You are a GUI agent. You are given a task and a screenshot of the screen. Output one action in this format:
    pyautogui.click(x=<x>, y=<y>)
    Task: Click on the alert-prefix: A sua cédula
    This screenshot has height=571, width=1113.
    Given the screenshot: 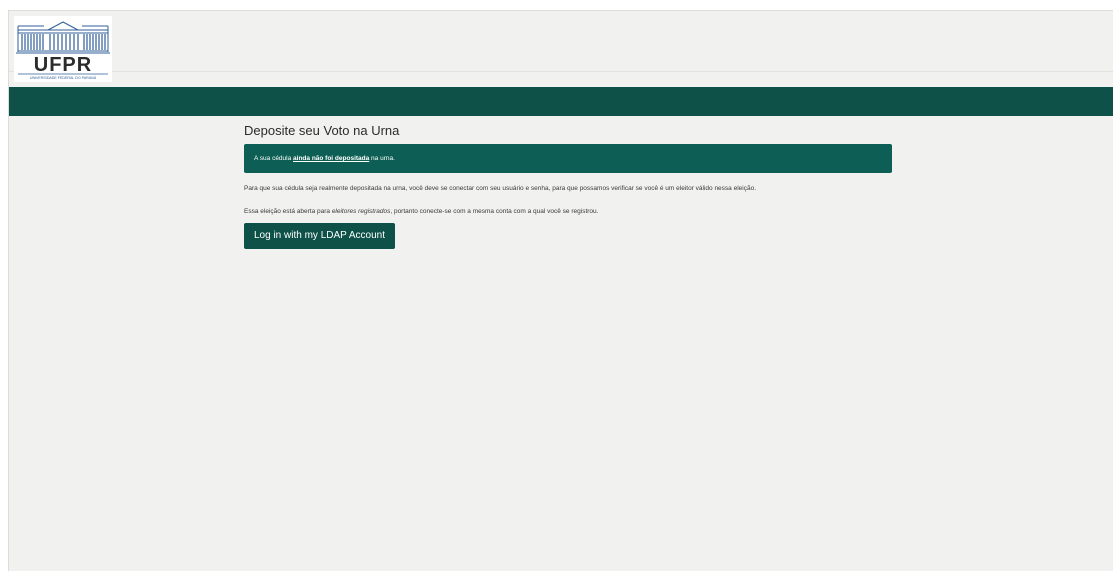 What is the action you would take?
    pyautogui.click(x=274, y=158)
    